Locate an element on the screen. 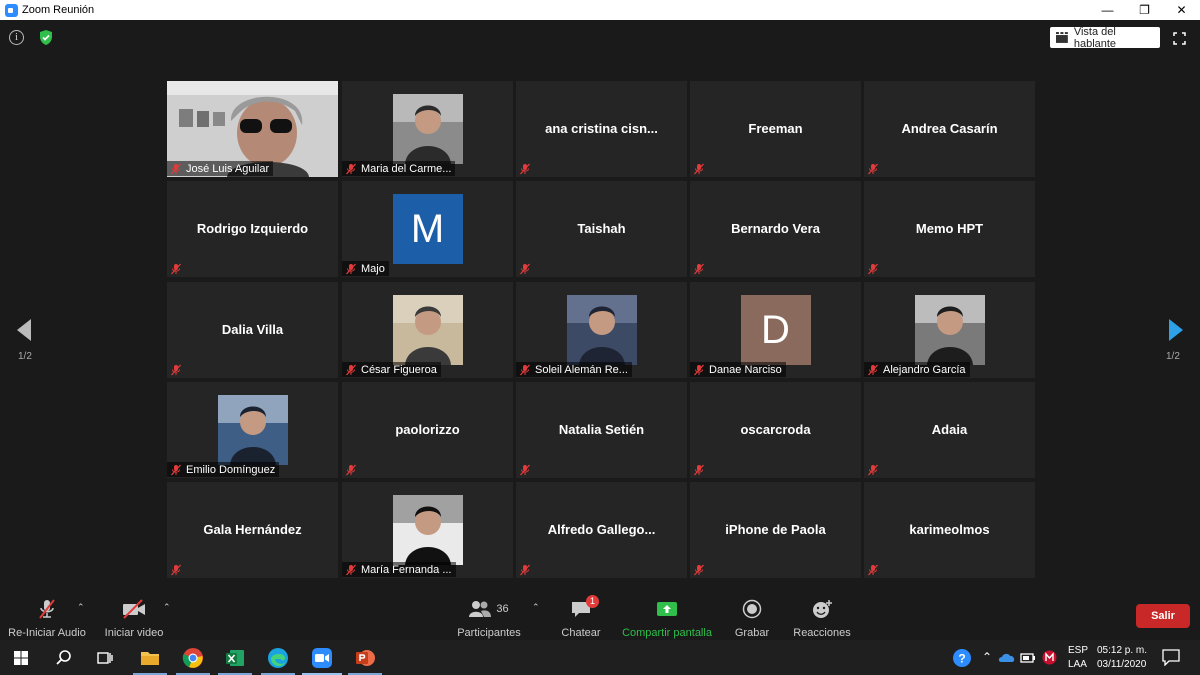 This screenshot has width=1200, height=675. participant-tile: Dalia Villa is located at coordinates (252, 330).